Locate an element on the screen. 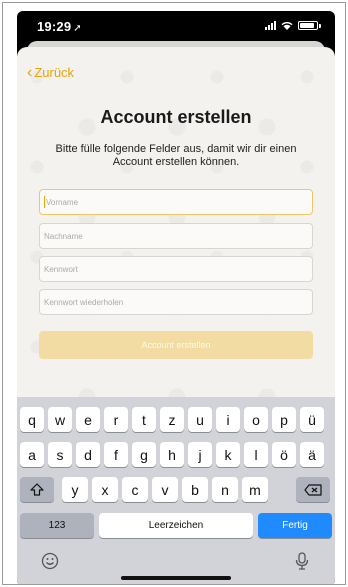 This screenshot has width=348, height=587. key-l: l is located at coordinates (256, 454).